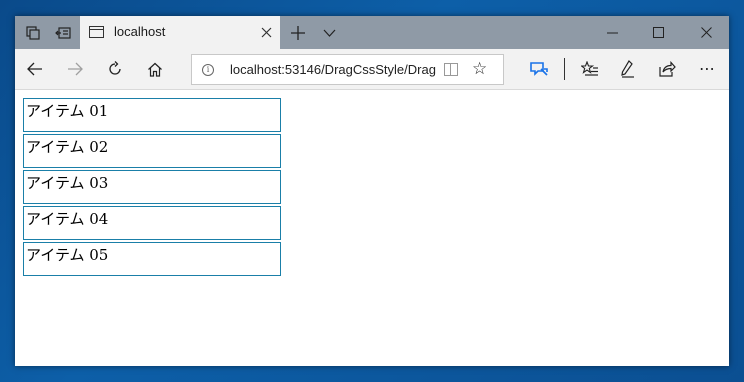  What do you see at coordinates (67, 147) in the screenshot?
I see `item-label: アイテム 02` at bounding box center [67, 147].